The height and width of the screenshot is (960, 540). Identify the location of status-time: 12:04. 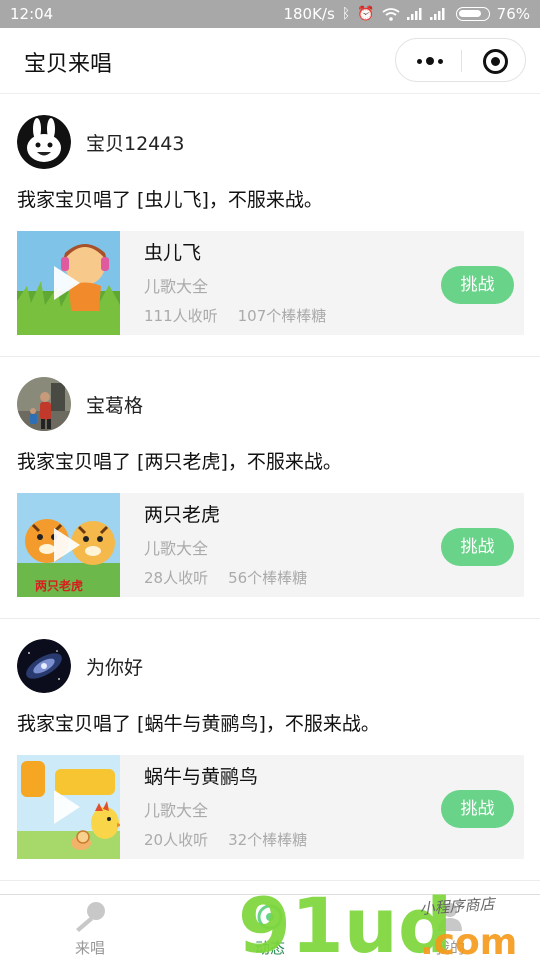
(32, 14).